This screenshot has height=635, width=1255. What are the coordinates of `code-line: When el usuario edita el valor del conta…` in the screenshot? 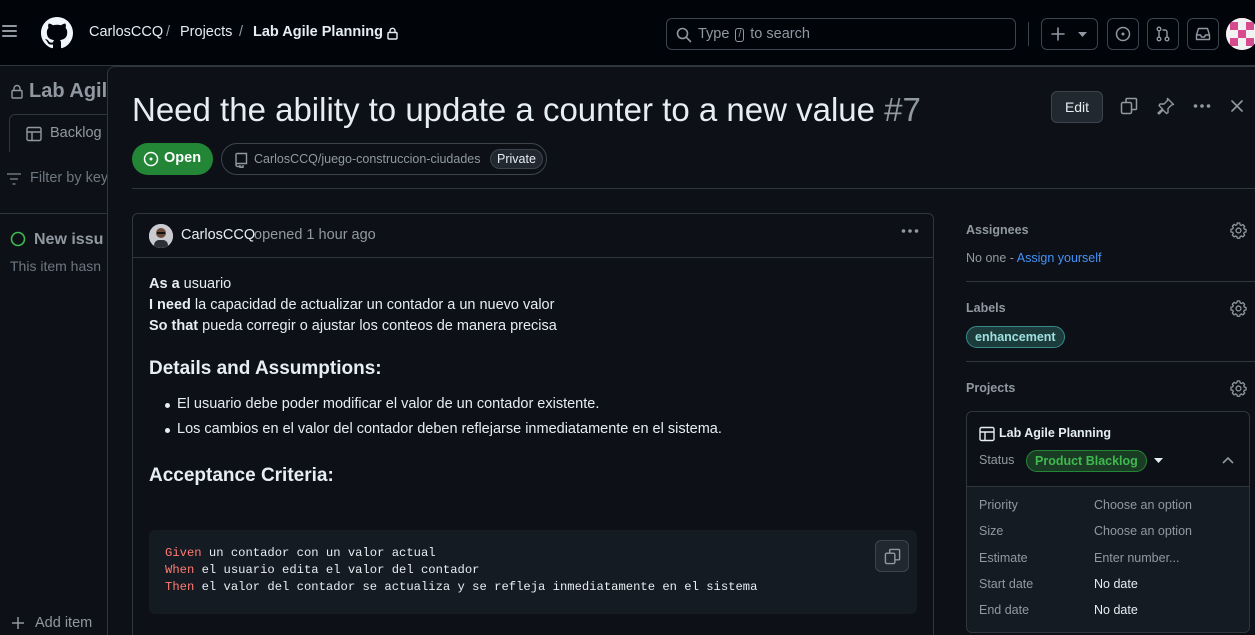 It's located at (322, 570).